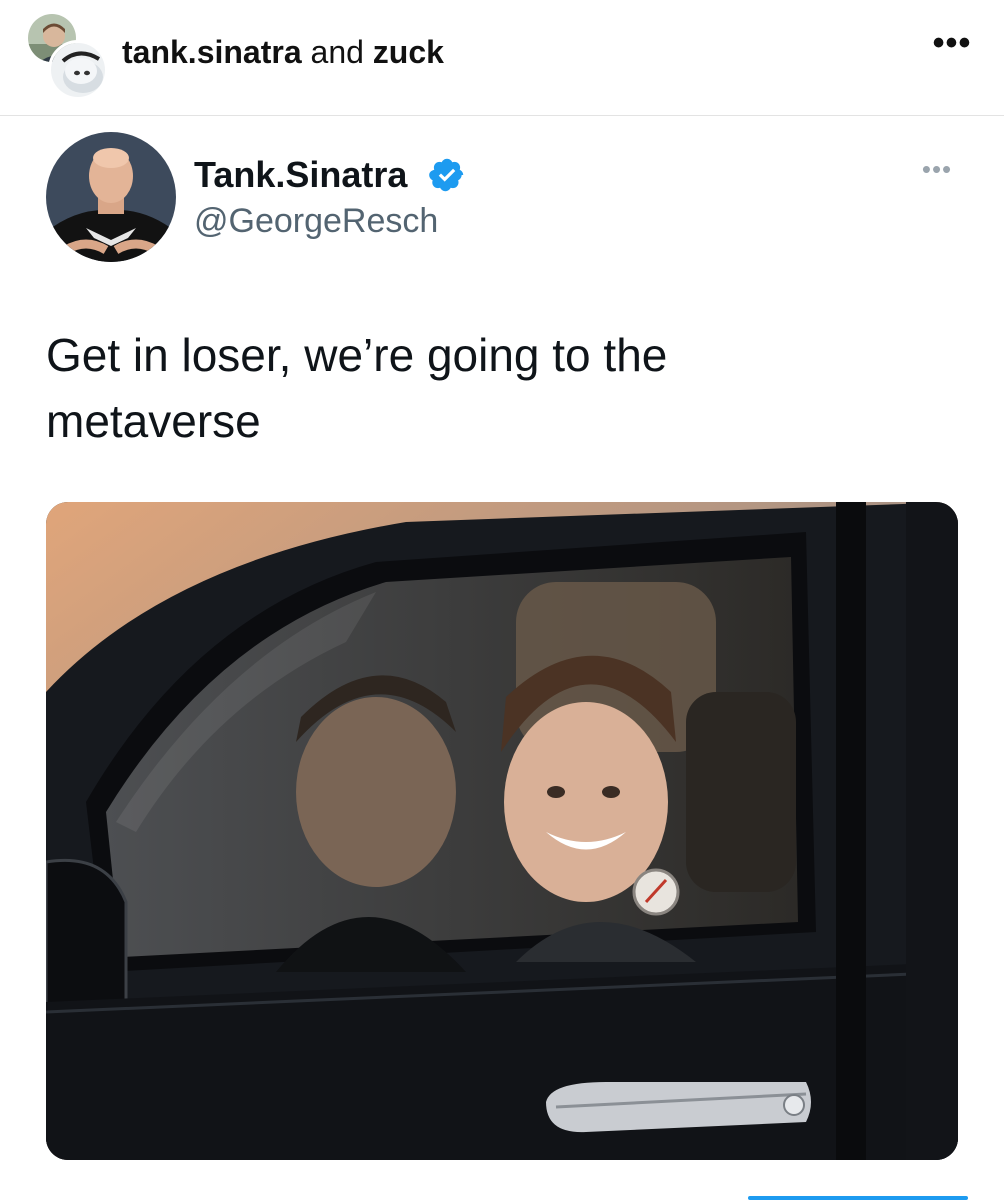  I want to click on username-two: zuck, so click(408, 52).